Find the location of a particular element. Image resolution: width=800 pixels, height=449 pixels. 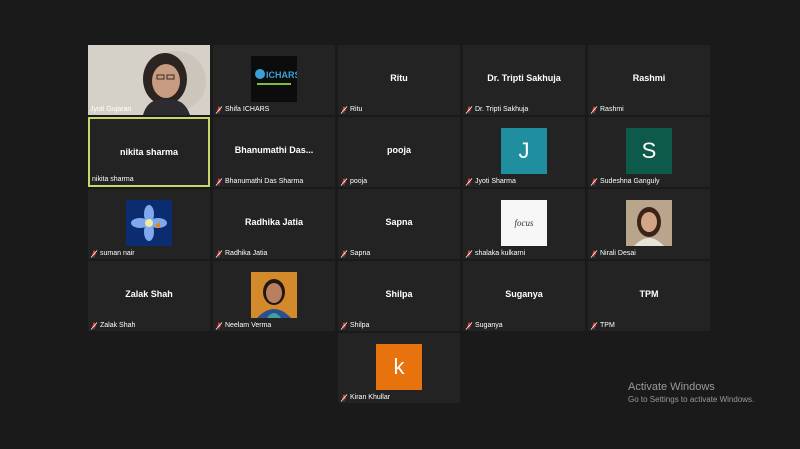

ichars-logo: ICHARS is located at coordinates (274, 79).